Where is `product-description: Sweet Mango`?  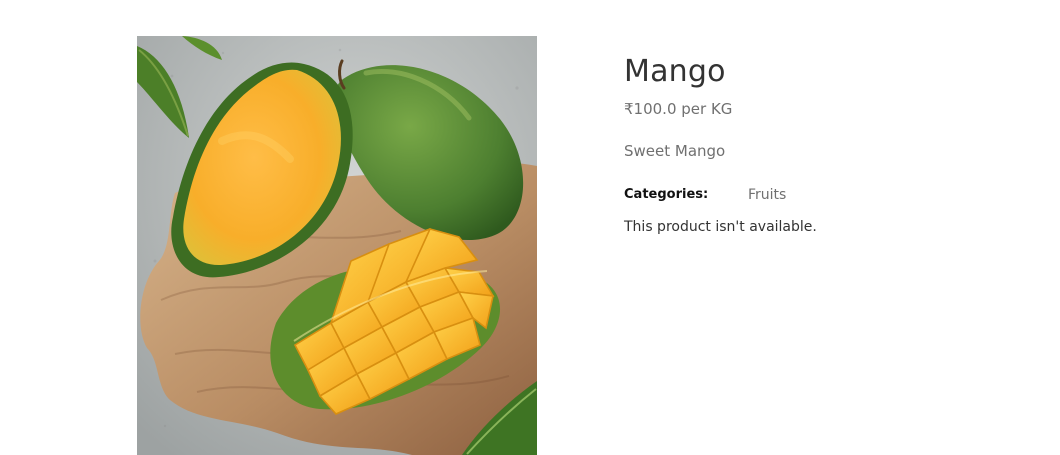
product-description: Sweet Mango is located at coordinates (675, 151).